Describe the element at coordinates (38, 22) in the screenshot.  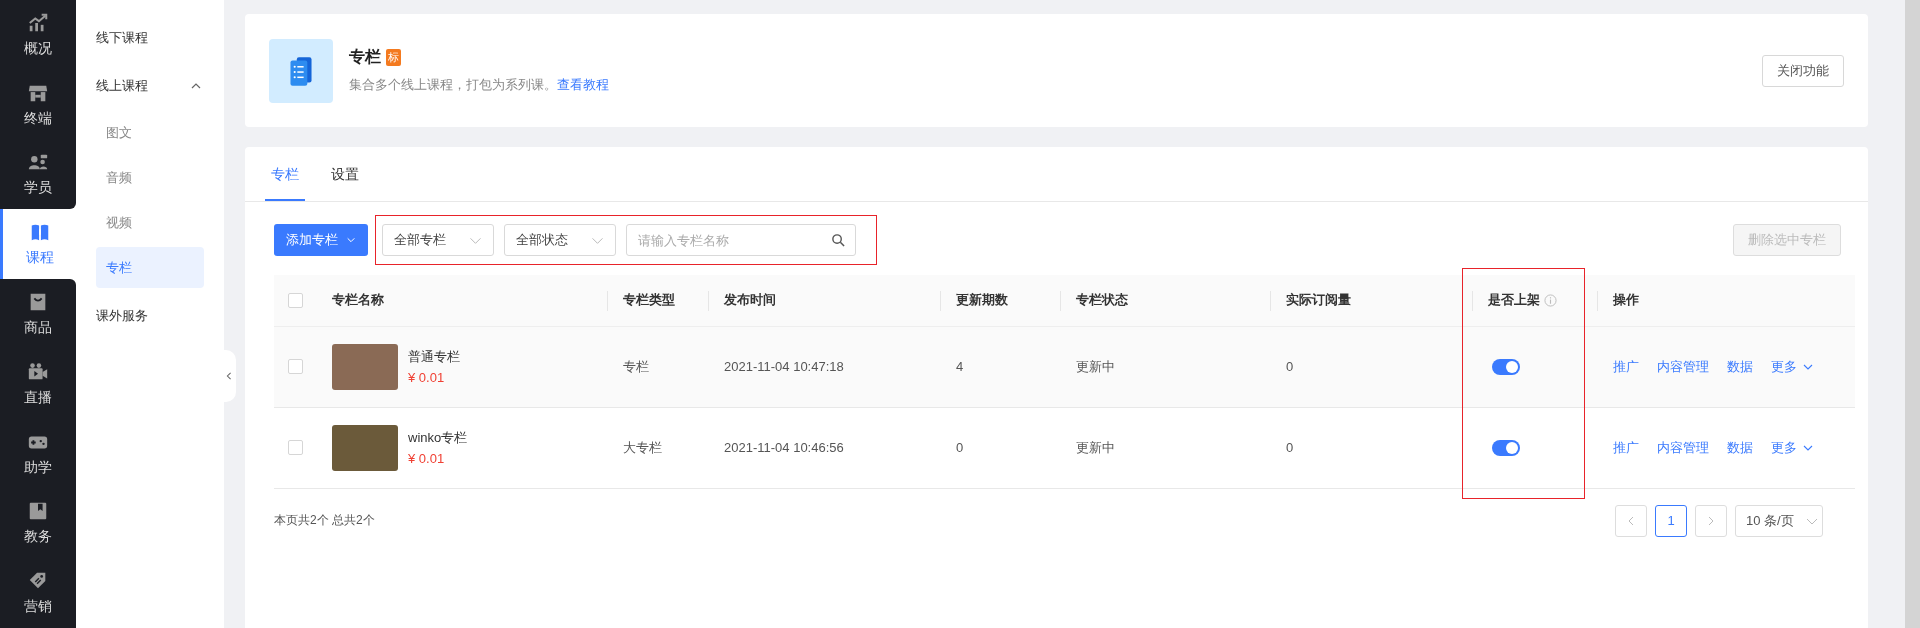
I see `chart-icon` at that location.